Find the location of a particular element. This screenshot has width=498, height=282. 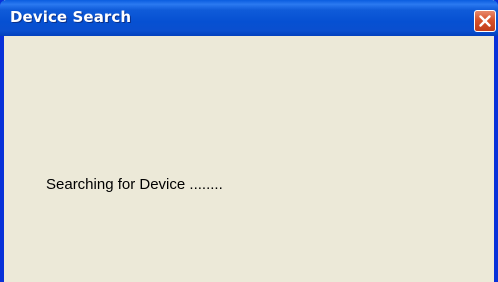

close-button is located at coordinates (485, 21).